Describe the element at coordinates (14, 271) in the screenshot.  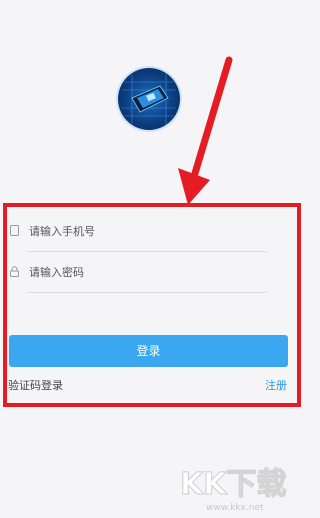
I see `lock-icon` at that location.